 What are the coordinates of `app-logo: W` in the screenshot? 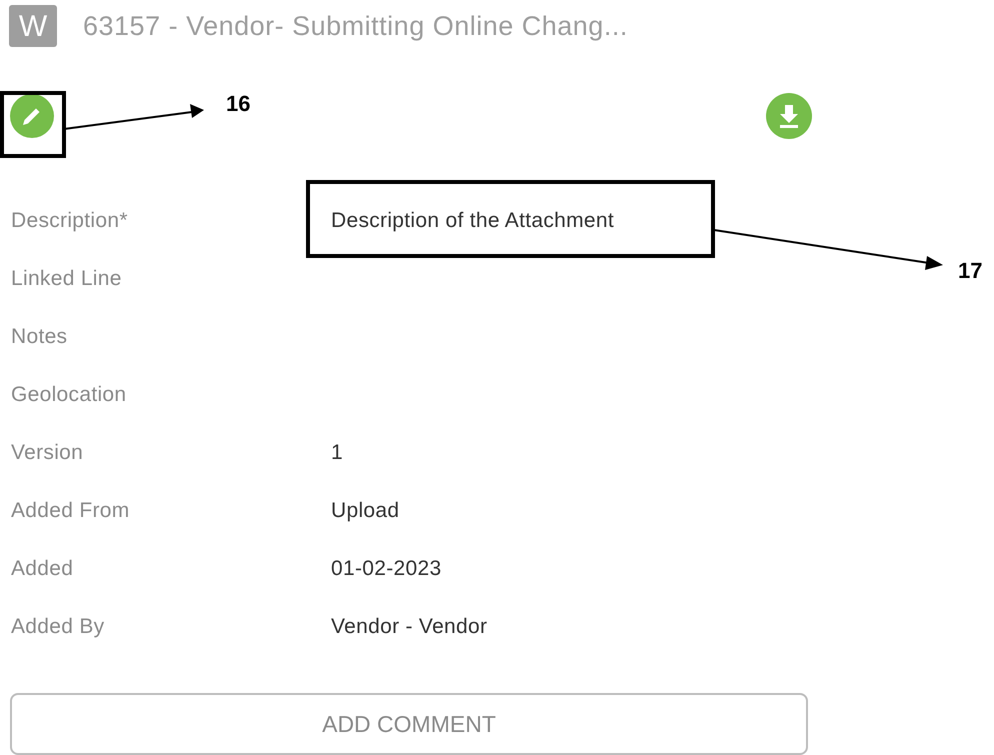 It's located at (33, 26).